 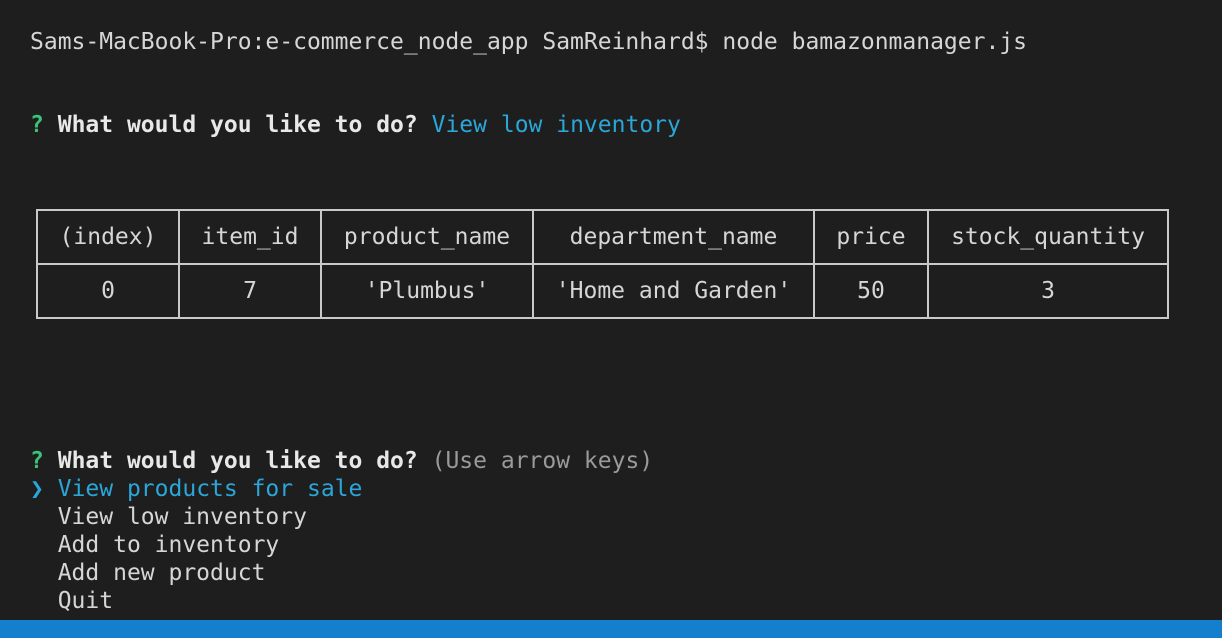 I want to click on shell-command: node bamazonmanager.js, so click(x=875, y=42).